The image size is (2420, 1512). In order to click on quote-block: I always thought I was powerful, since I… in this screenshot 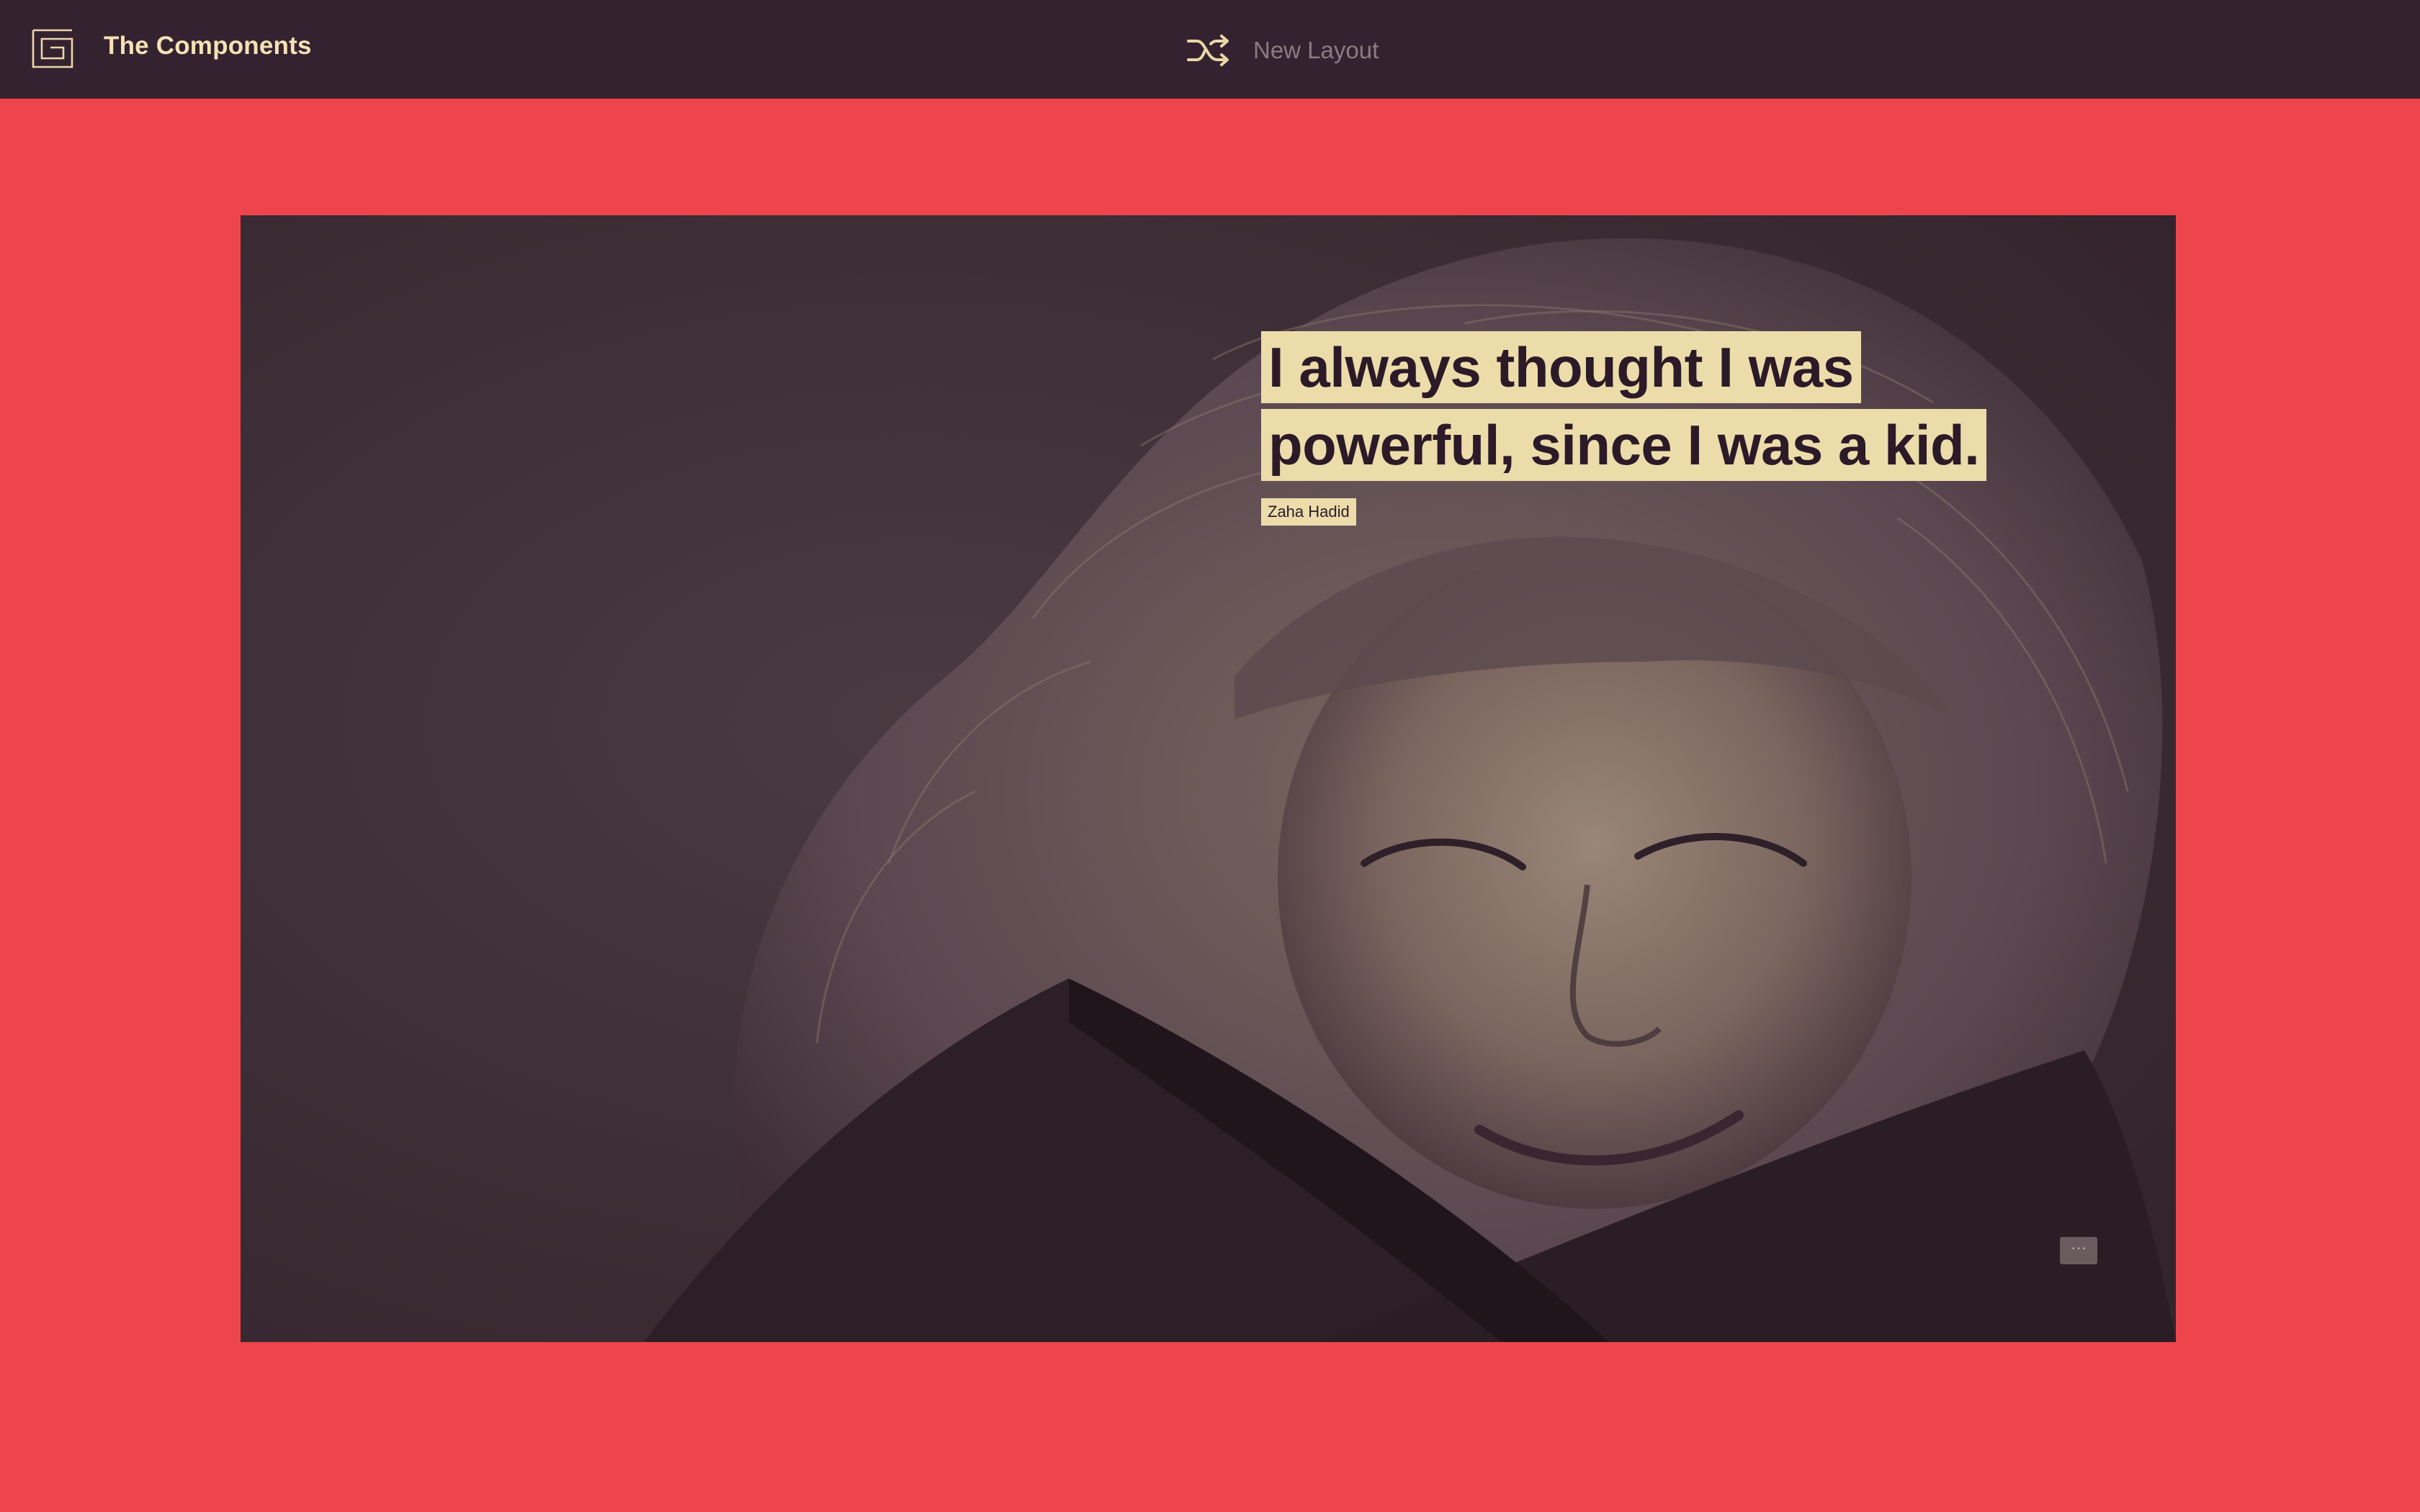, I will do `click(1657, 428)`.